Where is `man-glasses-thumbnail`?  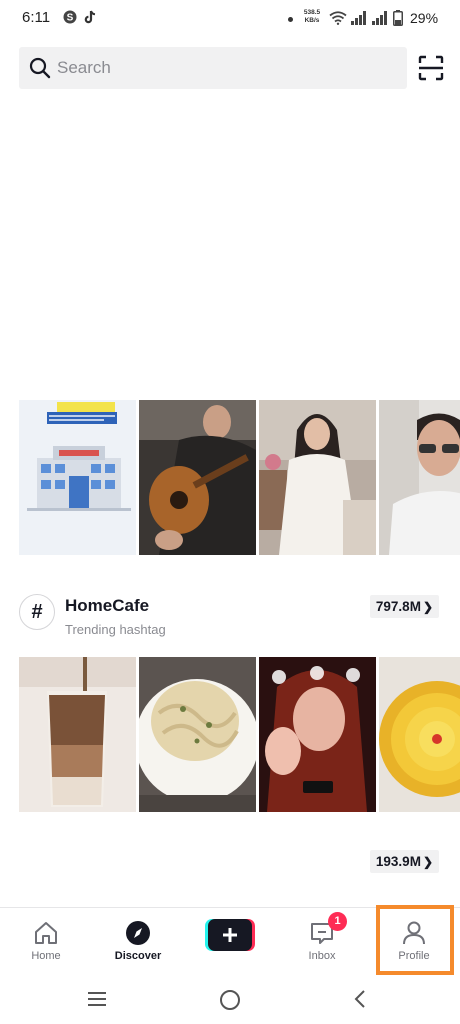 man-glasses-thumbnail is located at coordinates (419, 477).